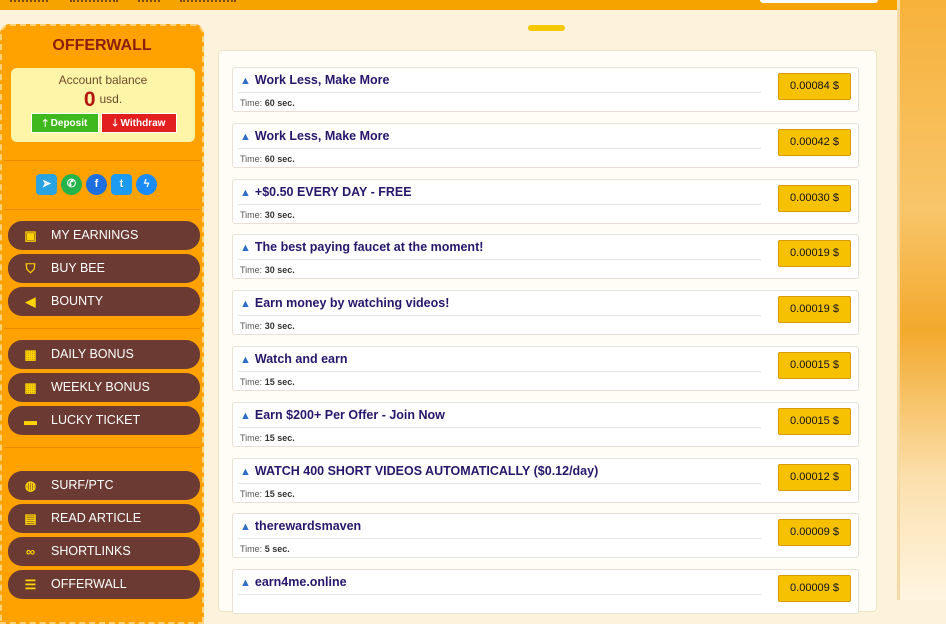 Image resolution: width=946 pixels, height=624 pixels. Describe the element at coordinates (308, 526) in the screenshot. I see `offer-title: therewardsmaven` at that location.